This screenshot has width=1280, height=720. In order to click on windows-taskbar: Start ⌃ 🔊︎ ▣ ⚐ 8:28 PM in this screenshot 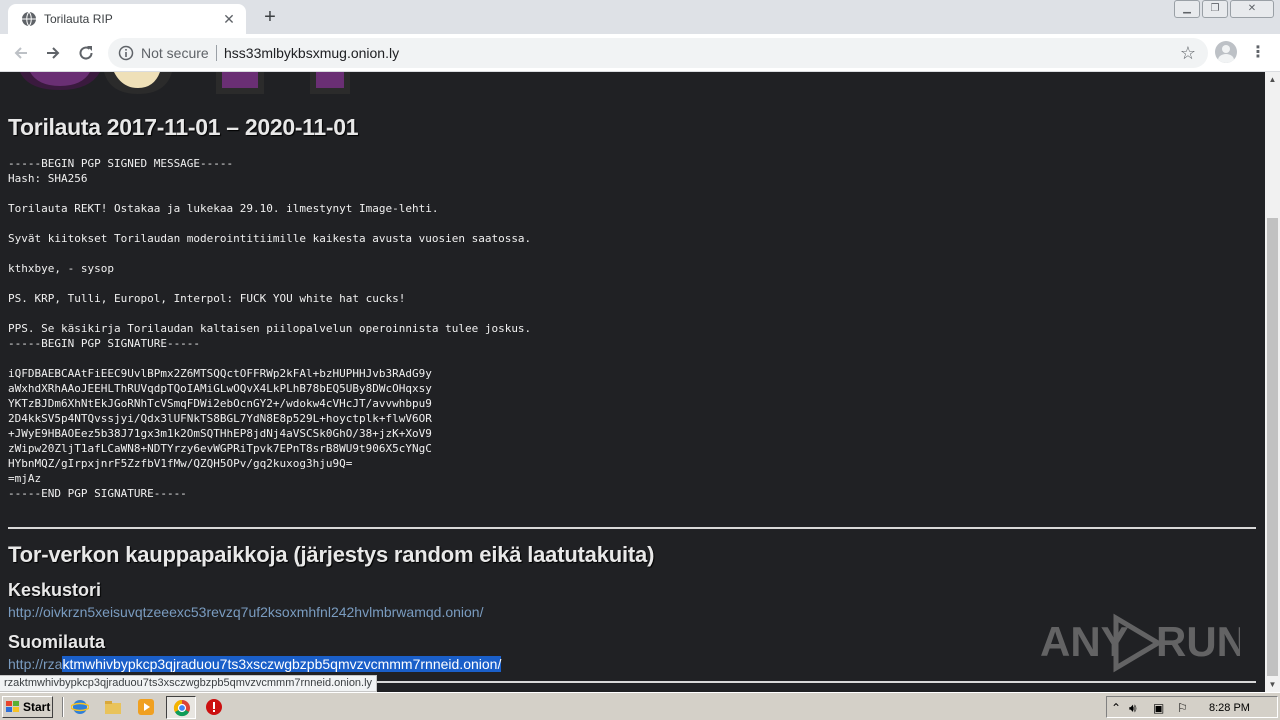, I will do `click(640, 706)`.